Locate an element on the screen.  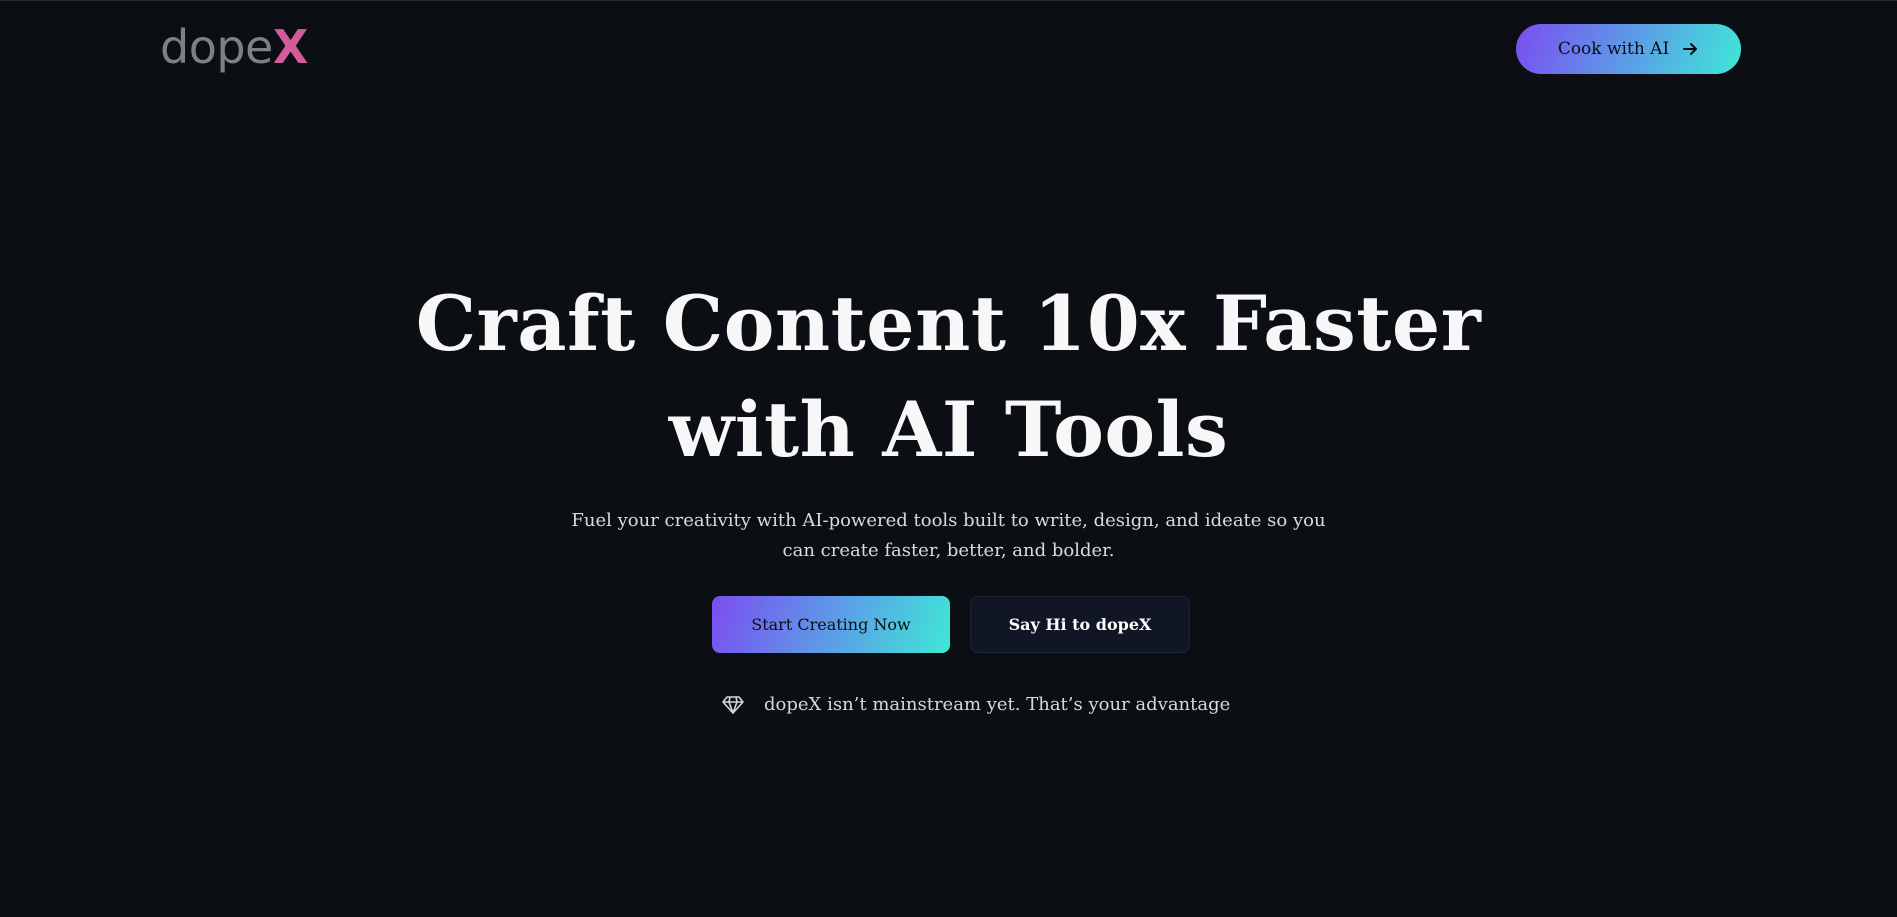
say-hi-button: Say Hi to dopeX is located at coordinates (1080, 624).